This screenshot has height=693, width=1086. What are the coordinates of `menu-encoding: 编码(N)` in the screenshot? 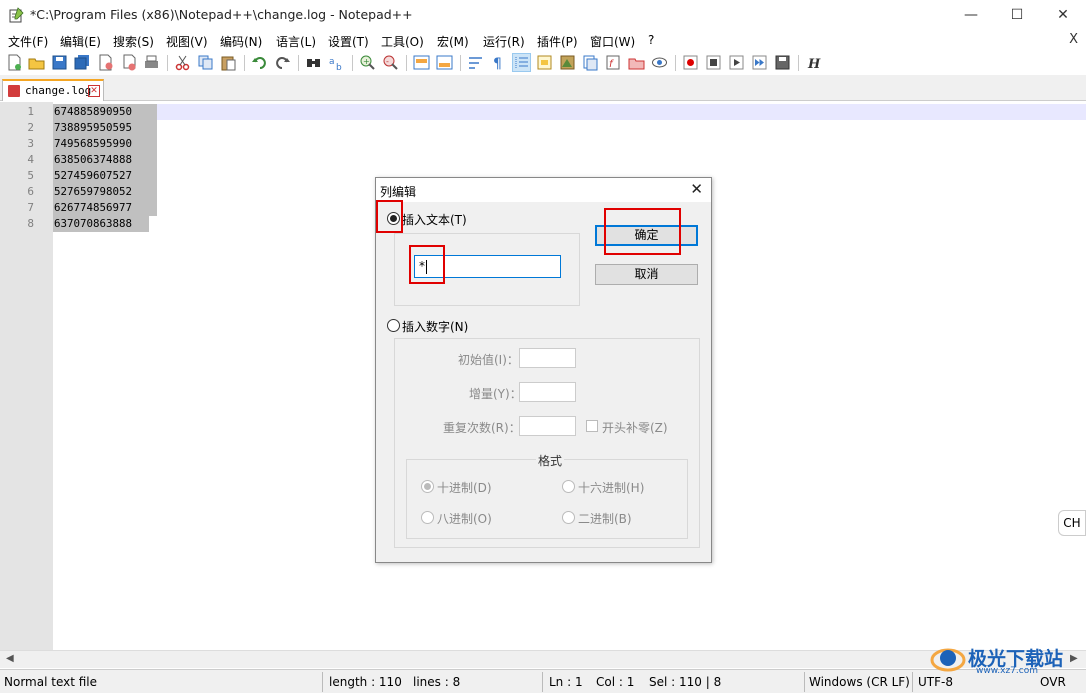 It's located at (241, 41).